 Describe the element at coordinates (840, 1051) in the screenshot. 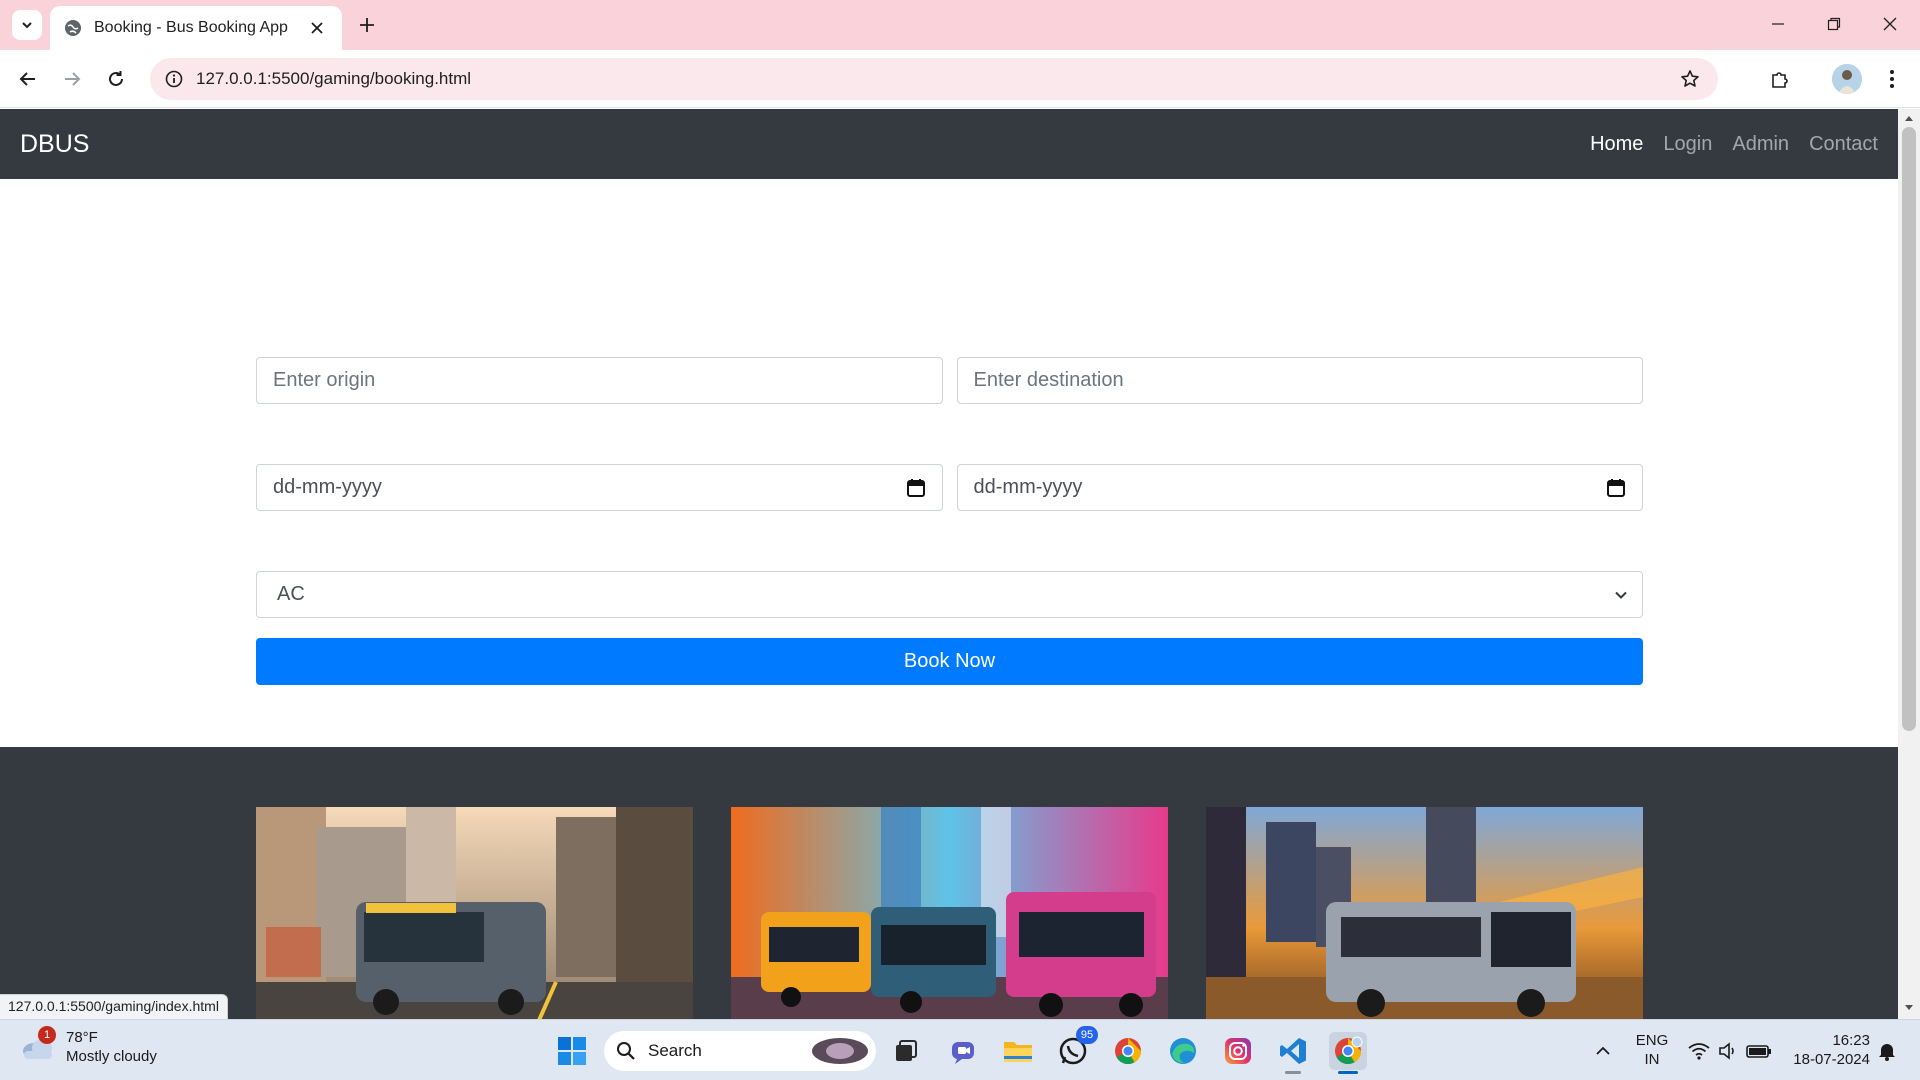

I see `search-highlight-icon` at that location.